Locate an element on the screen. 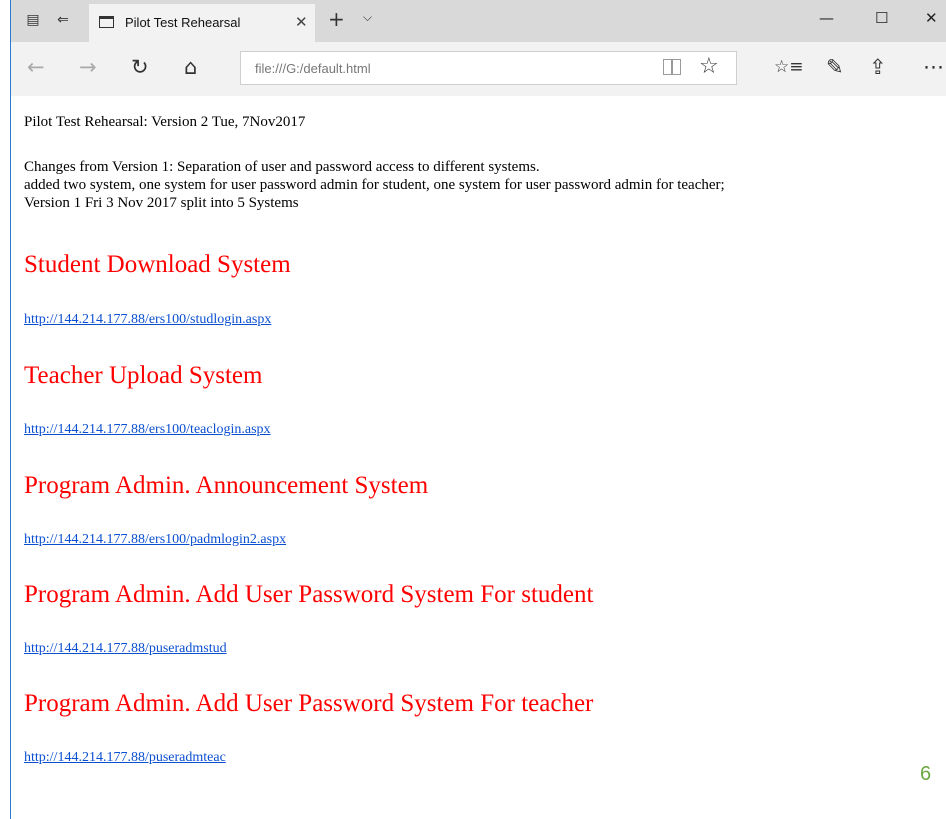 The height and width of the screenshot is (819, 946). page-icon is located at coordinates (106, 22).